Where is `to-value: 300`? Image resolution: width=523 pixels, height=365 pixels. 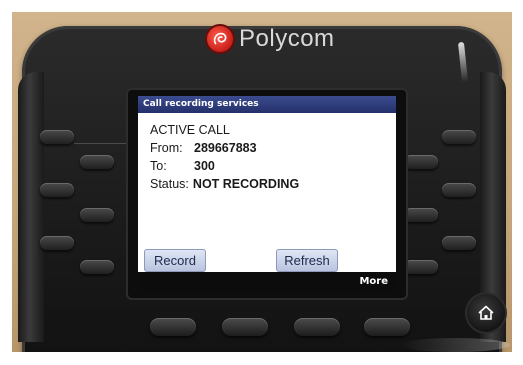
to-value: 300 is located at coordinates (204, 166).